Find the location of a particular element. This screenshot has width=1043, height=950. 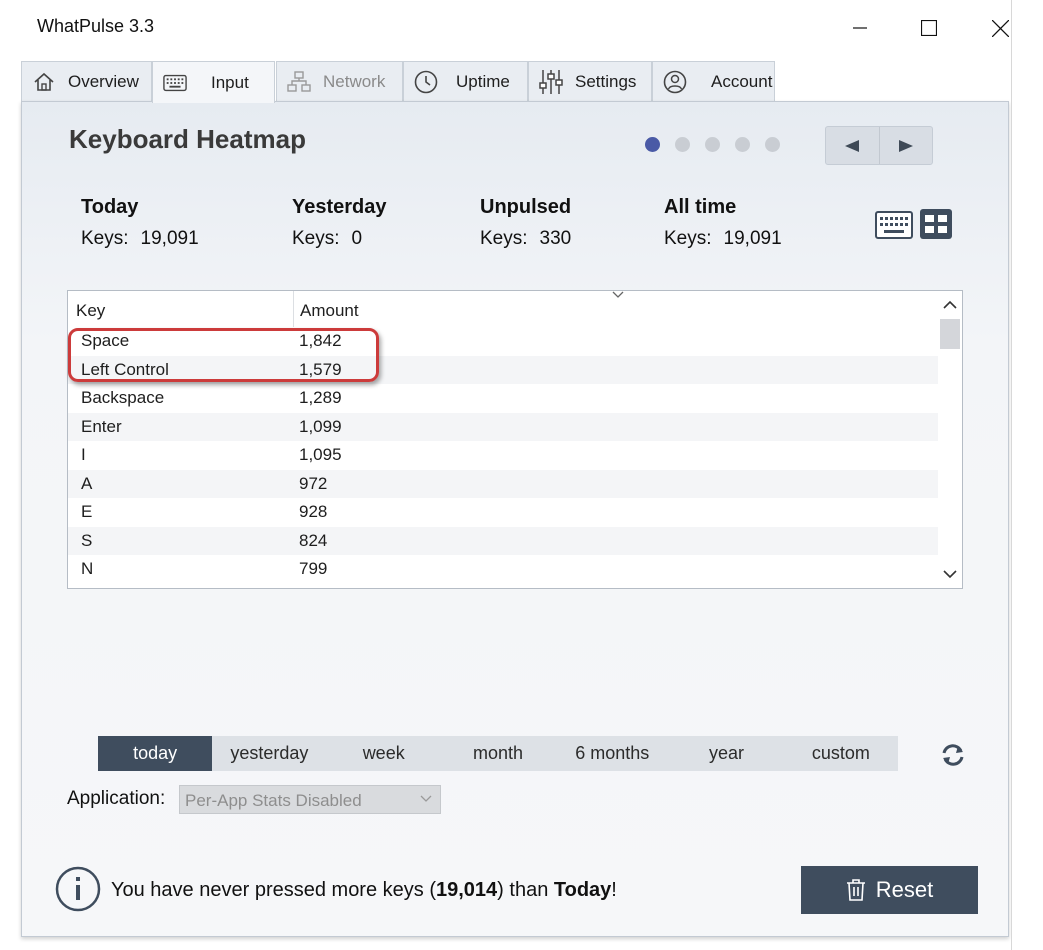

amount-cell: 928 is located at coordinates (313, 511).